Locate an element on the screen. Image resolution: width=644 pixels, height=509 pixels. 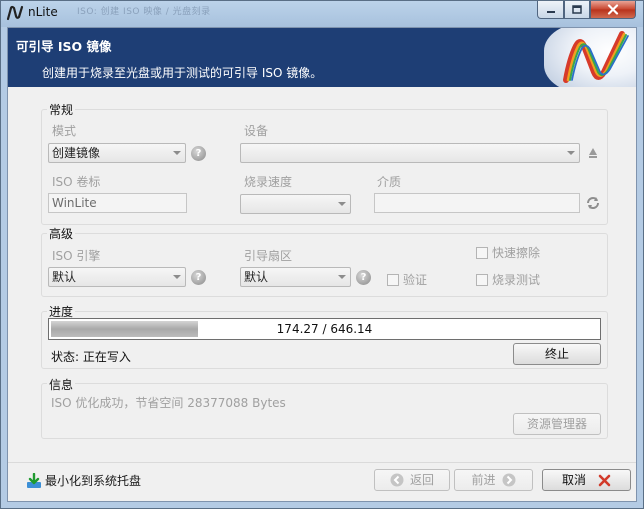
burn-speed-select is located at coordinates (295, 204).